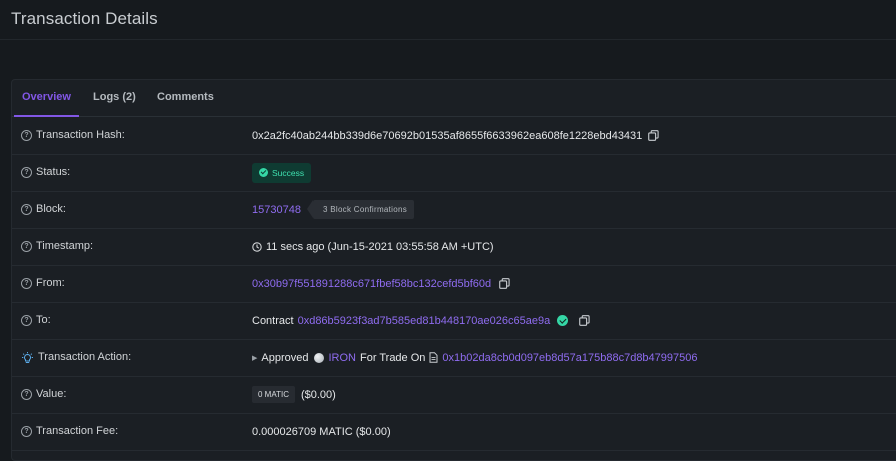 The width and height of the screenshot is (896, 461). What do you see at coordinates (263, 172) in the screenshot?
I see `check-circle-icon` at bounding box center [263, 172].